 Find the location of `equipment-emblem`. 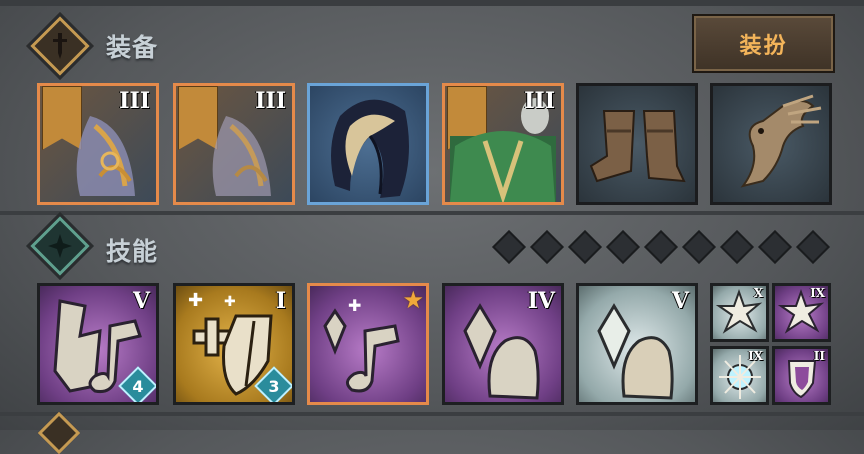

equipment-emblem is located at coordinates (60, 46).